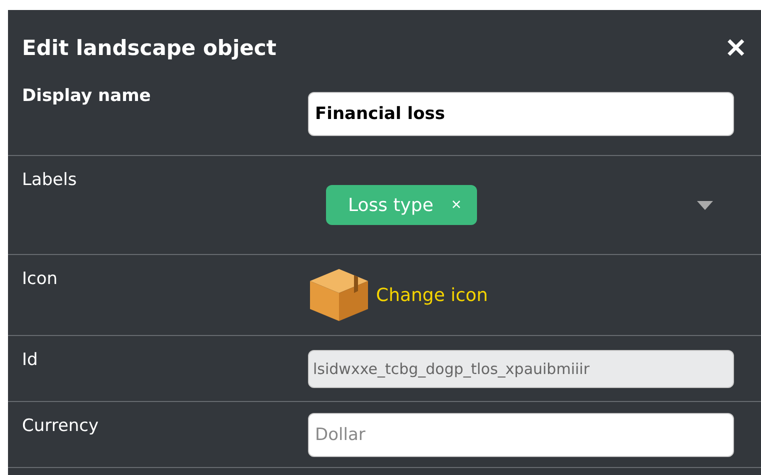  What do you see at coordinates (86, 95) in the screenshot?
I see `field-label: Display name` at bounding box center [86, 95].